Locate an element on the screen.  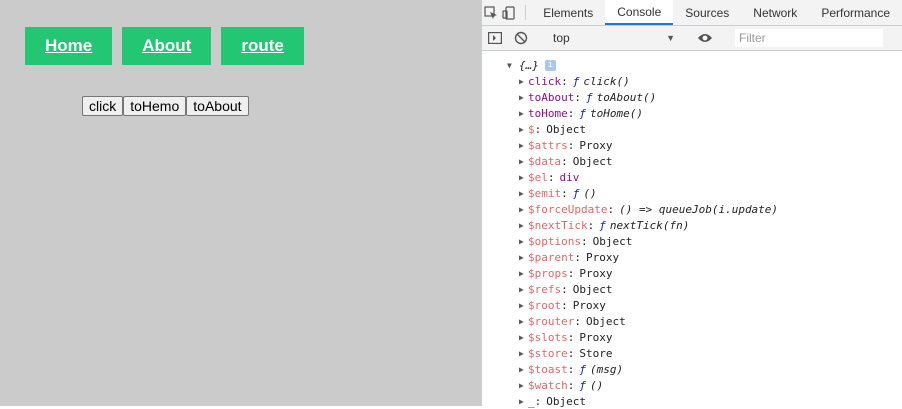
property-value: Store is located at coordinates (596, 353).